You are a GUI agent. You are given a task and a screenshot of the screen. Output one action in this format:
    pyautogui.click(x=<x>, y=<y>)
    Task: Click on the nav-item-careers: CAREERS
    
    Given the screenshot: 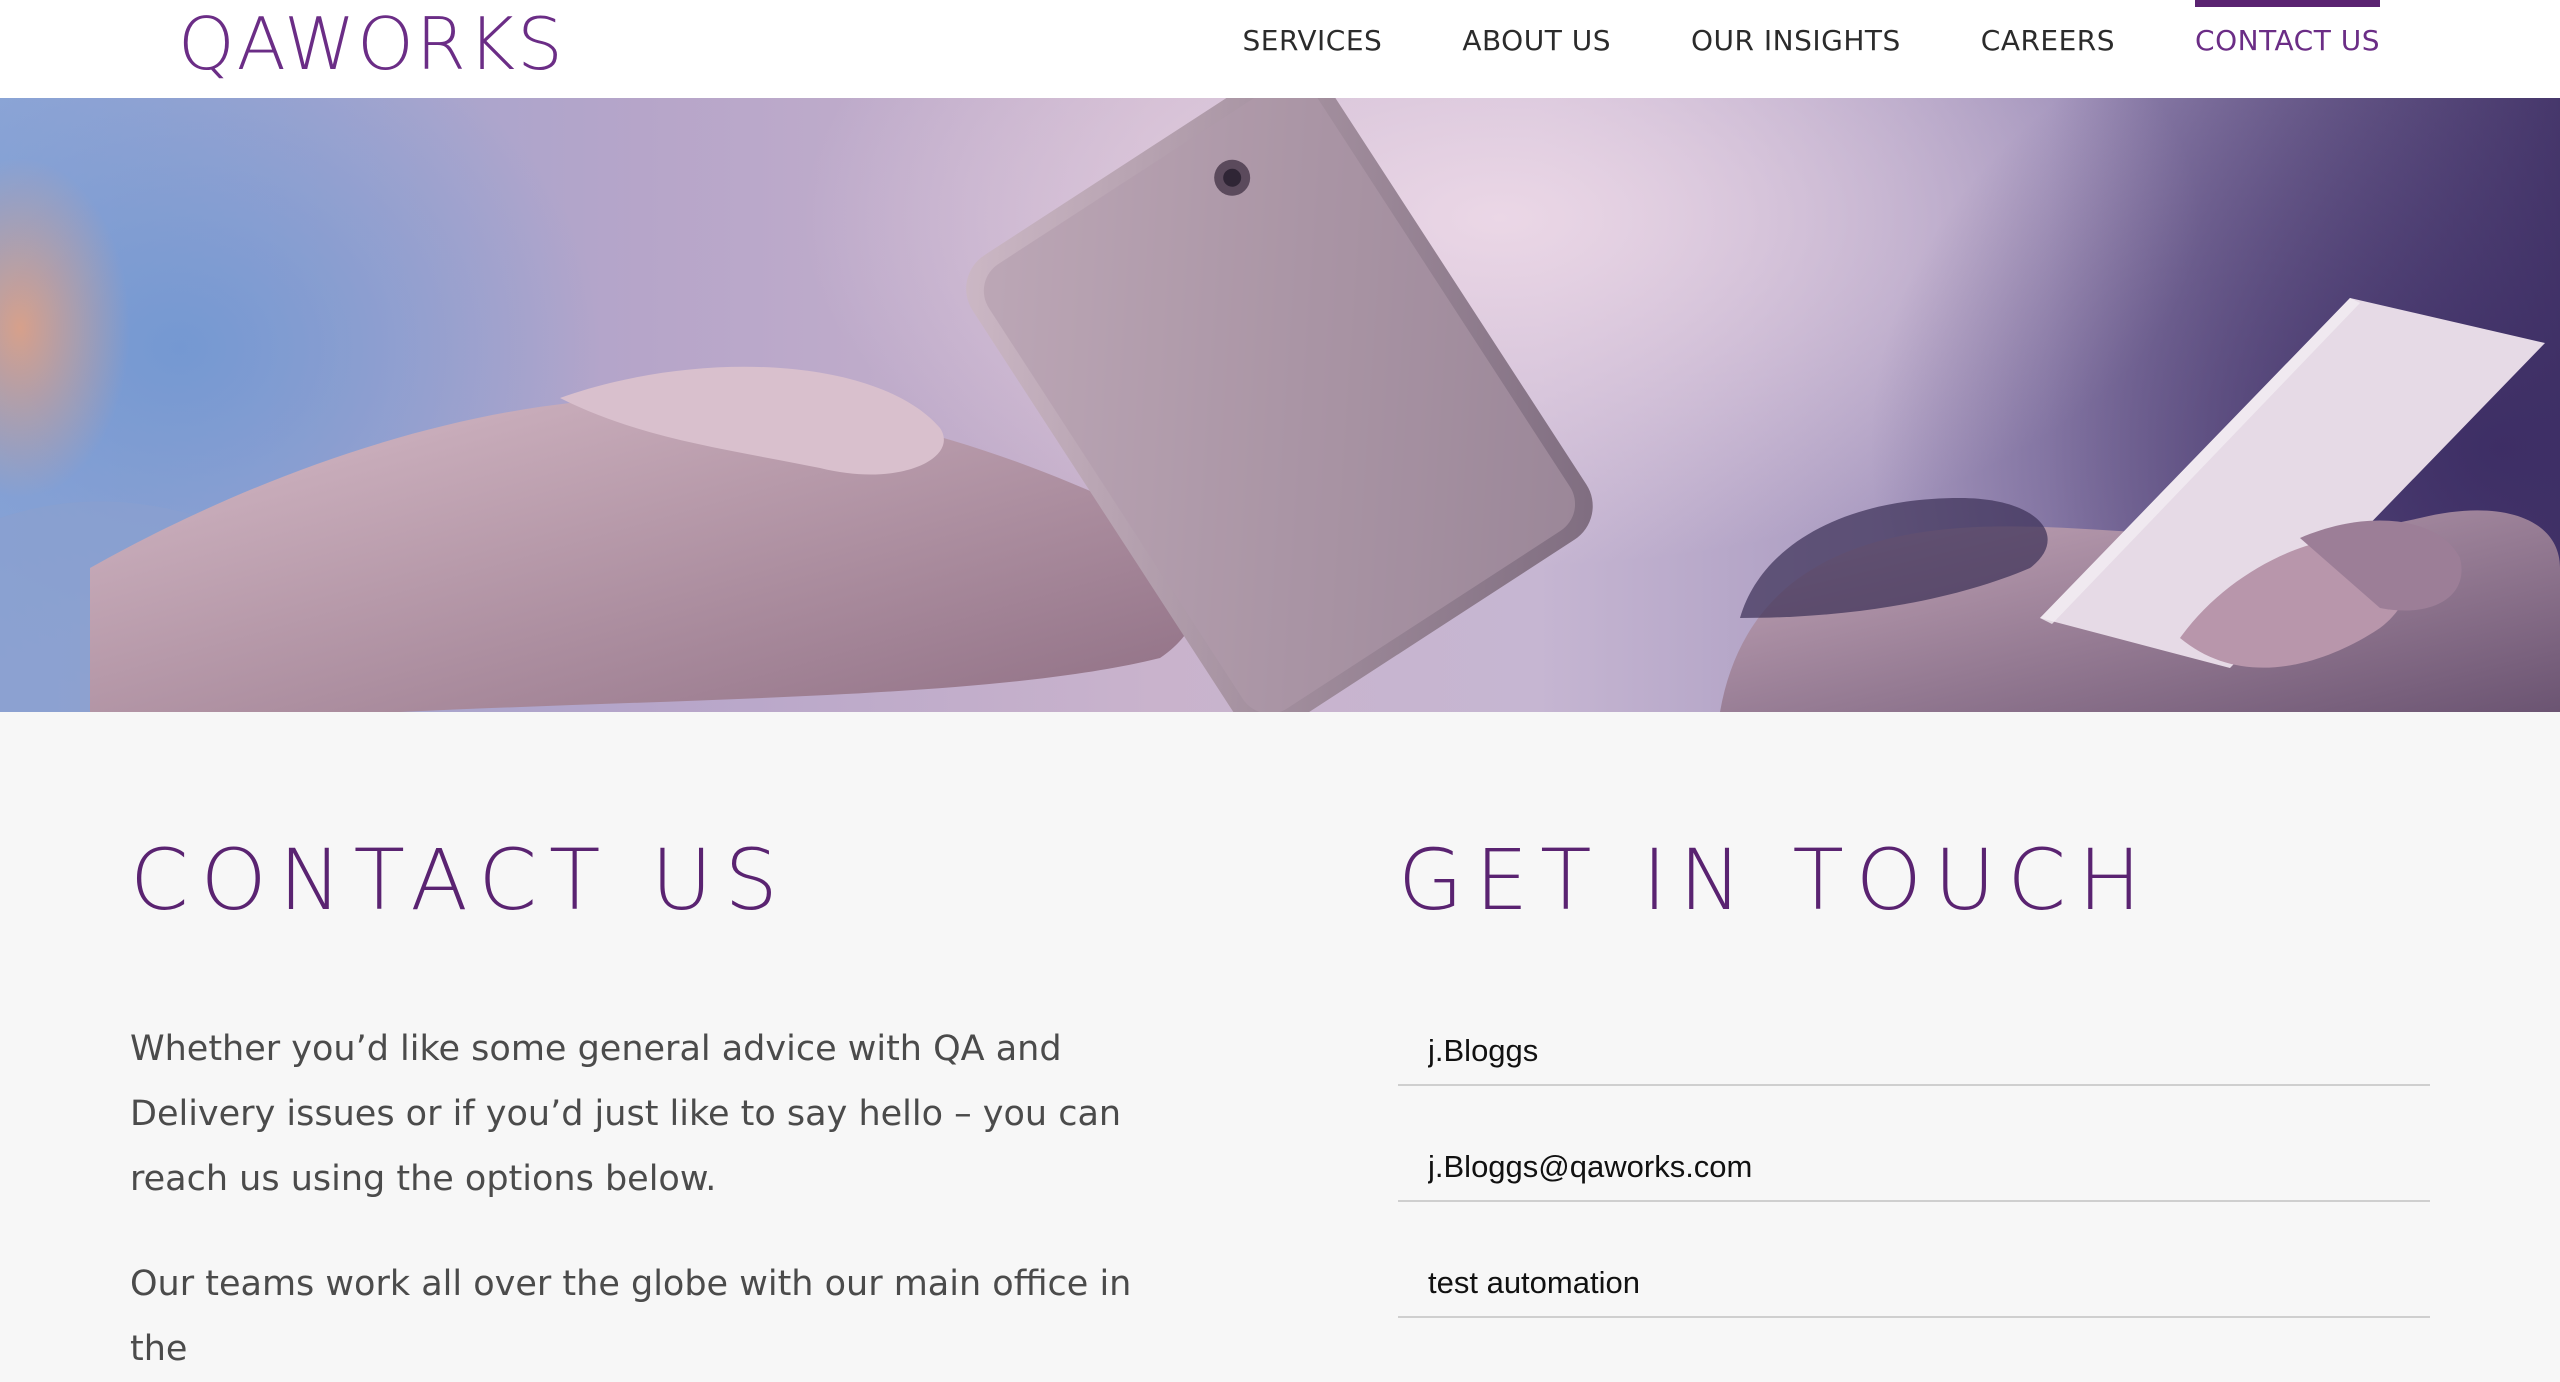 What is the action you would take?
    pyautogui.click(x=2048, y=49)
    